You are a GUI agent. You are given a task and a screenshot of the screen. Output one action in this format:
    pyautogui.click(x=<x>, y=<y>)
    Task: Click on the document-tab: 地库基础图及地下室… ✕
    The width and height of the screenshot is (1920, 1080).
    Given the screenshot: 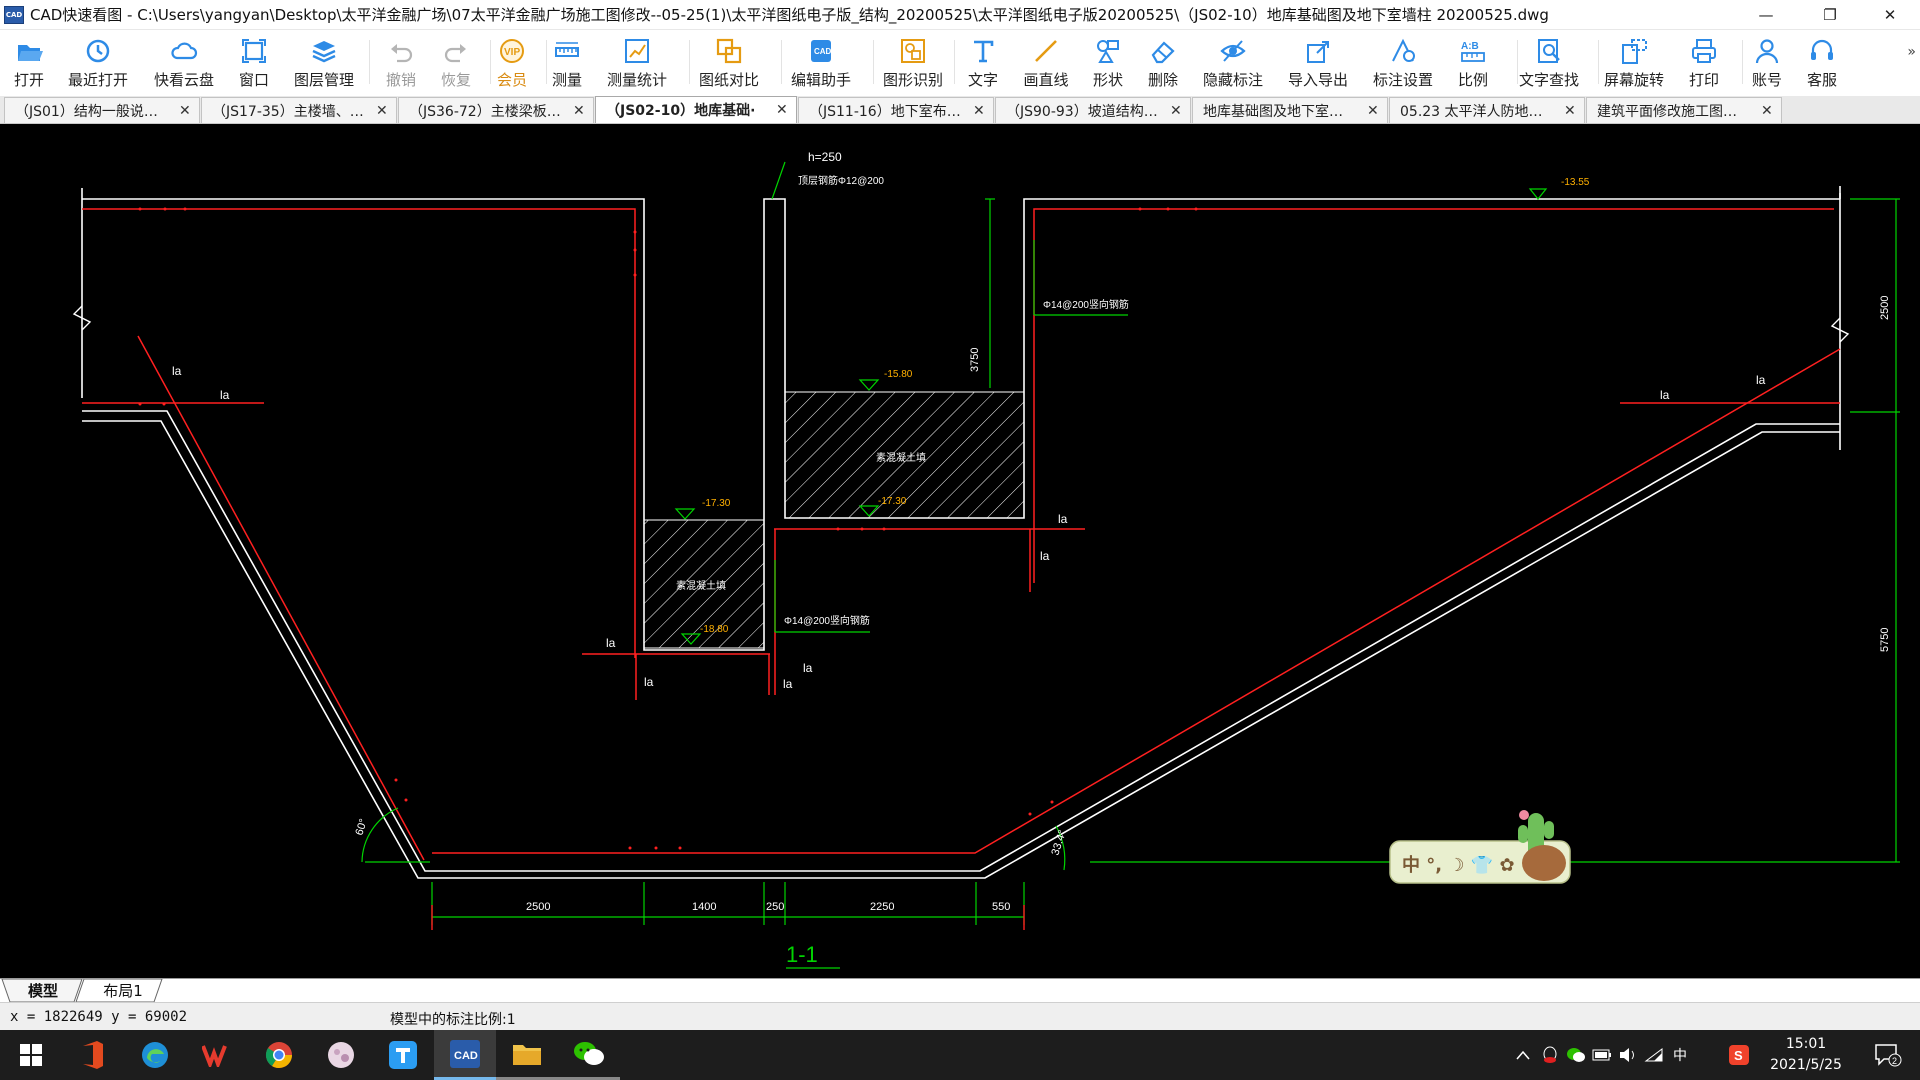 What is the action you would take?
    pyautogui.click(x=1290, y=110)
    